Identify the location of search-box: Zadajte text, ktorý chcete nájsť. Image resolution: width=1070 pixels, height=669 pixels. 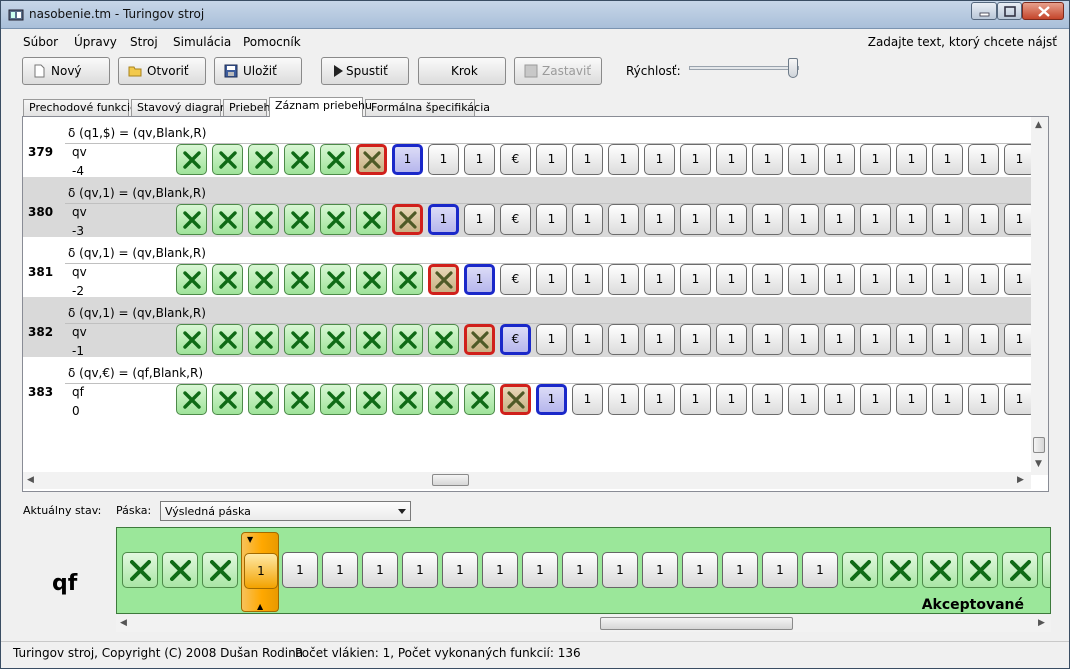
(962, 42).